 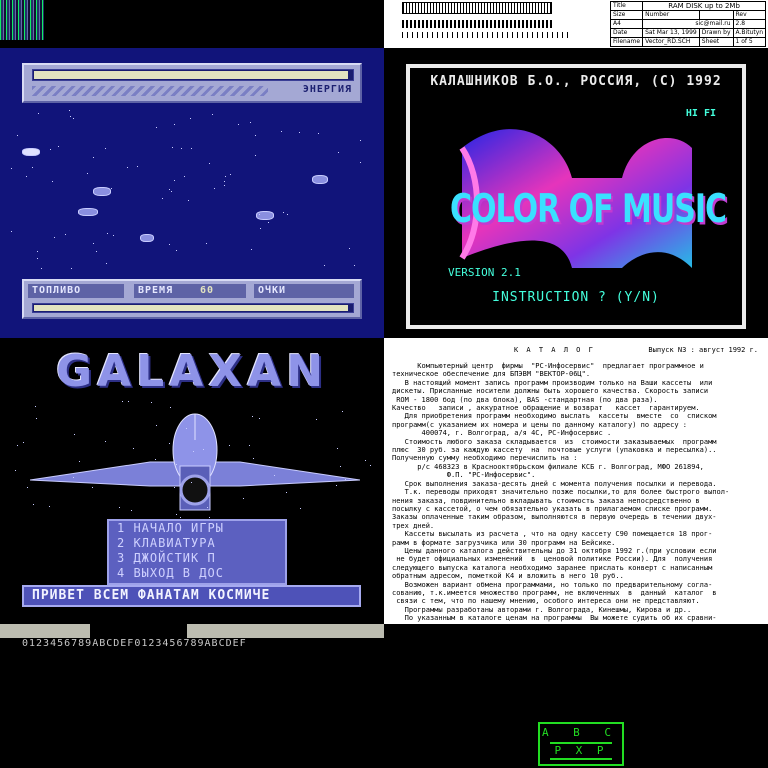 What do you see at coordinates (626, 24) in the screenshot?
I see `size-value: A4` at bounding box center [626, 24].